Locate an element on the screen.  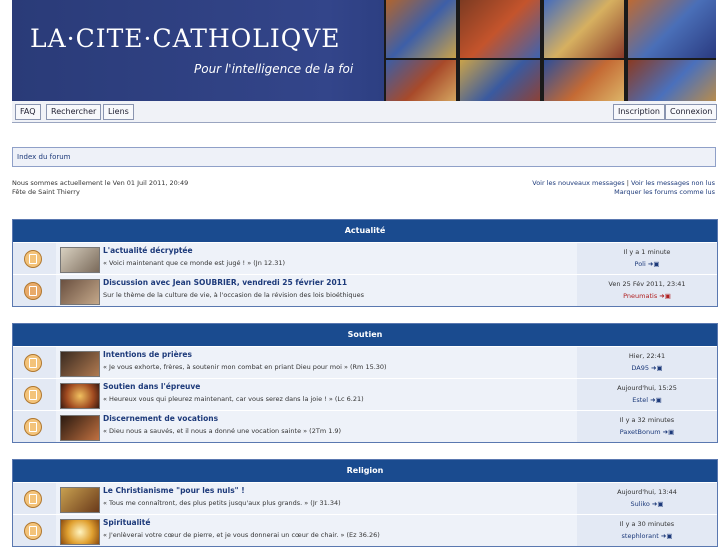
last-post-username: Estel is located at coordinates (640, 400).